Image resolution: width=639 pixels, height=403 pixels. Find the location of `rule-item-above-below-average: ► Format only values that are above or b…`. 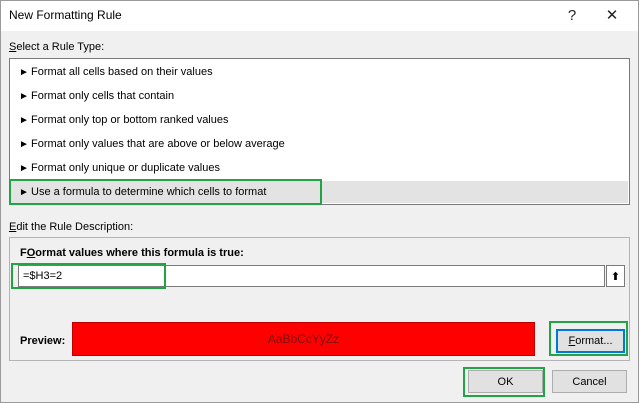

rule-item-above-below-average: ► Format only values that are above or b… is located at coordinates (319, 144).